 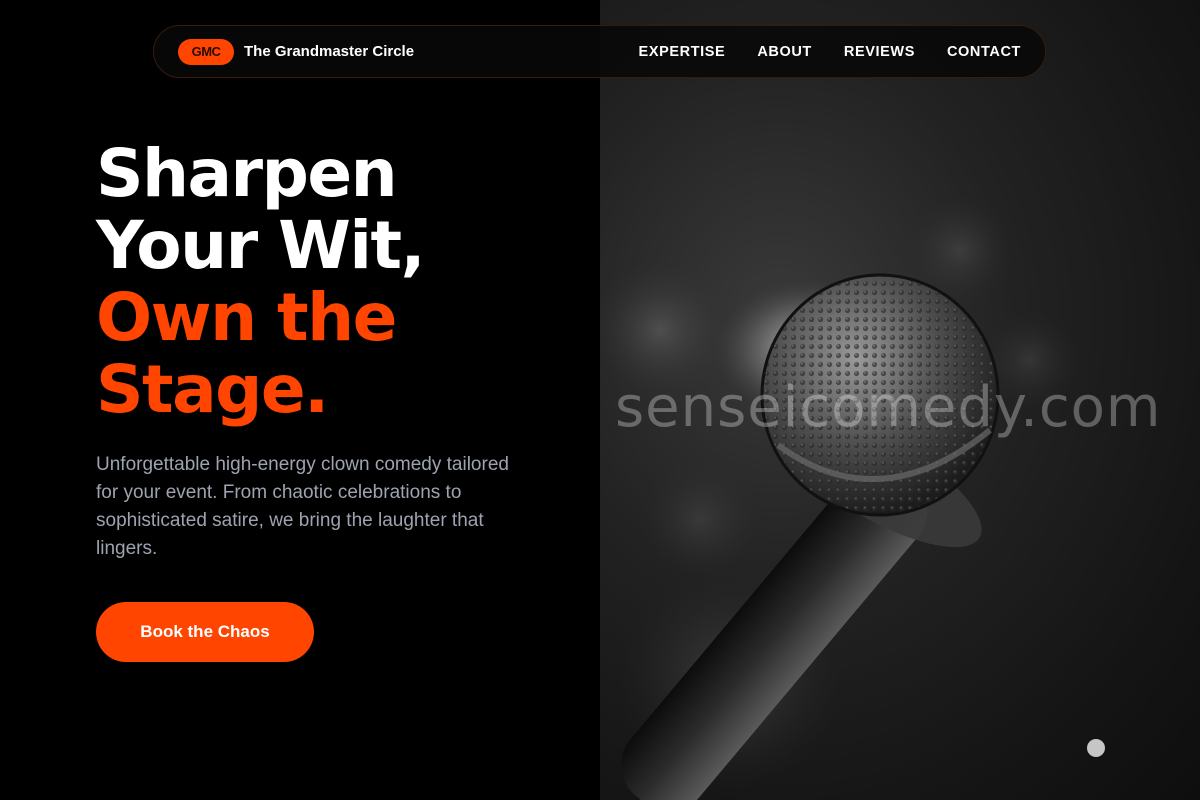 I want to click on hero-heading: Sharpen Your Wit, Own the Stage., so click(x=261, y=281).